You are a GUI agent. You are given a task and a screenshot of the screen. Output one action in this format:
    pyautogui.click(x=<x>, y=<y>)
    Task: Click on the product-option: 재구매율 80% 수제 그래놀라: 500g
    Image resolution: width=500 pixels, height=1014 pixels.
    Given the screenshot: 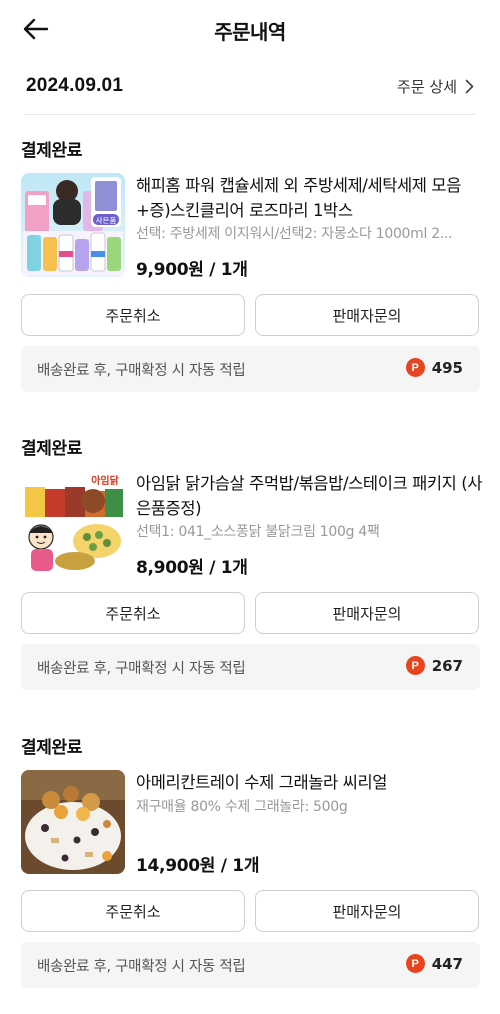 What is the action you would take?
    pyautogui.click(x=242, y=807)
    